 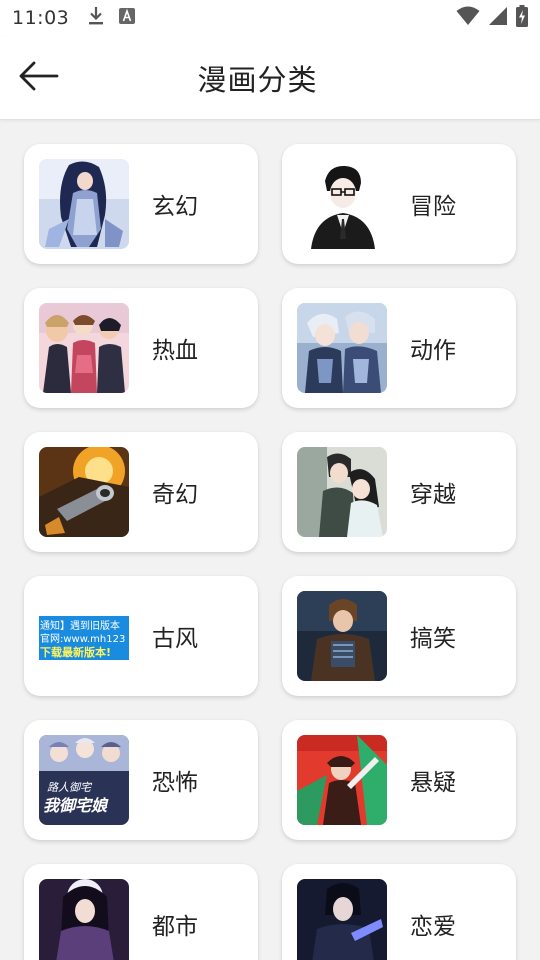 What do you see at coordinates (433, 351) in the screenshot?
I see `category-label: 动作` at bounding box center [433, 351].